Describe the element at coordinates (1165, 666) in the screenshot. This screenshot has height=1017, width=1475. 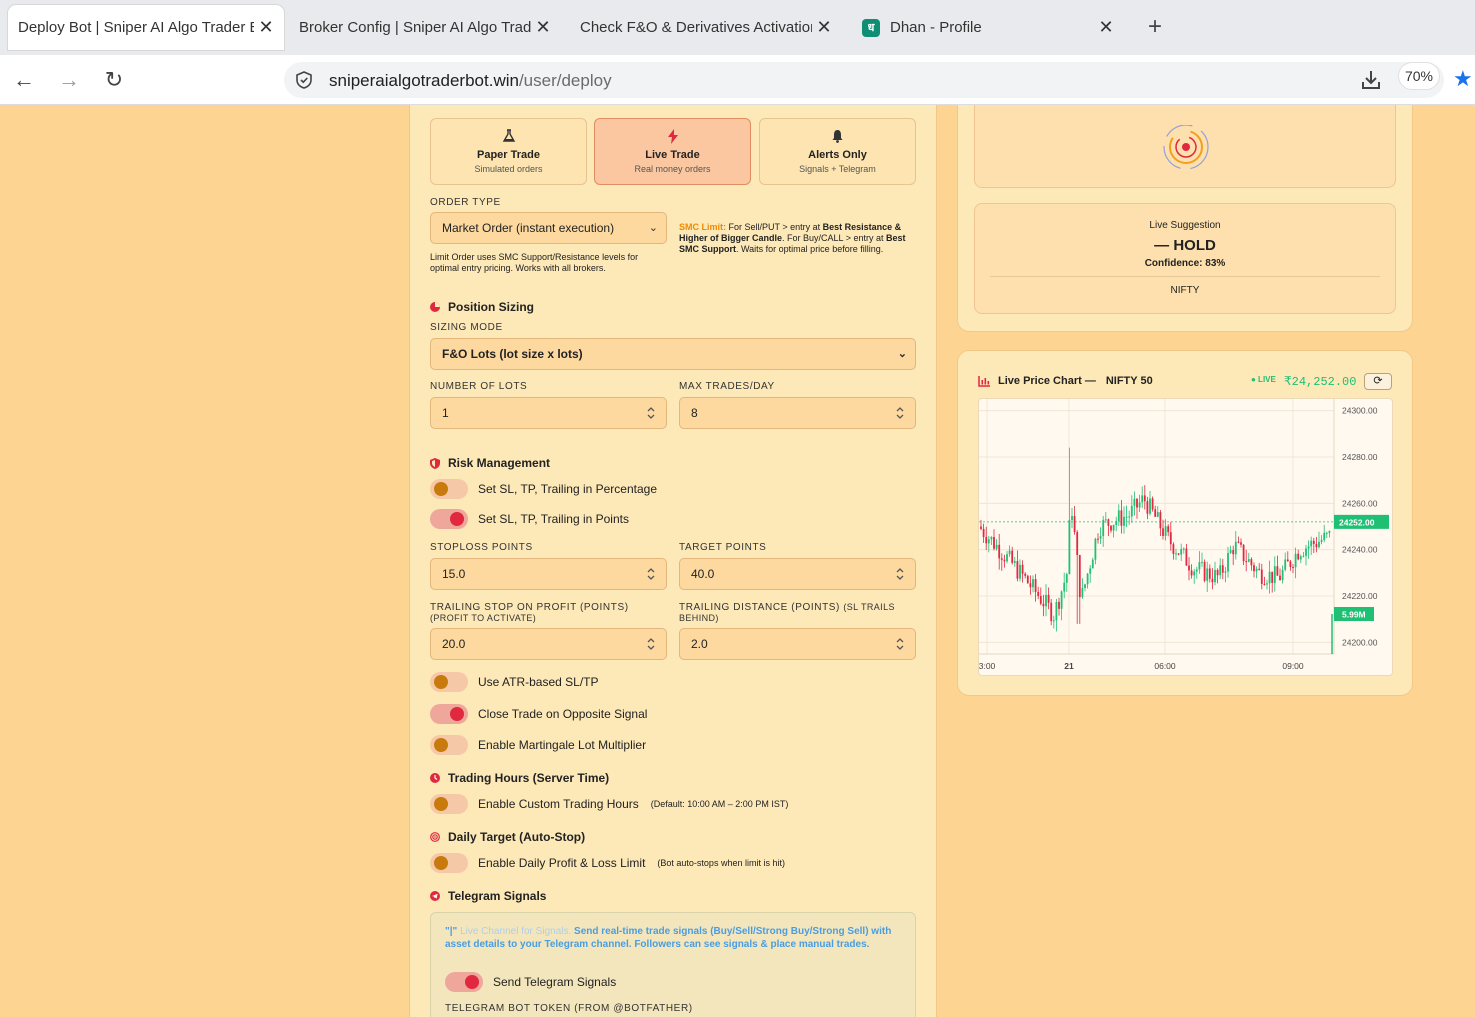
I see `x-tick-label: 06:00` at that location.